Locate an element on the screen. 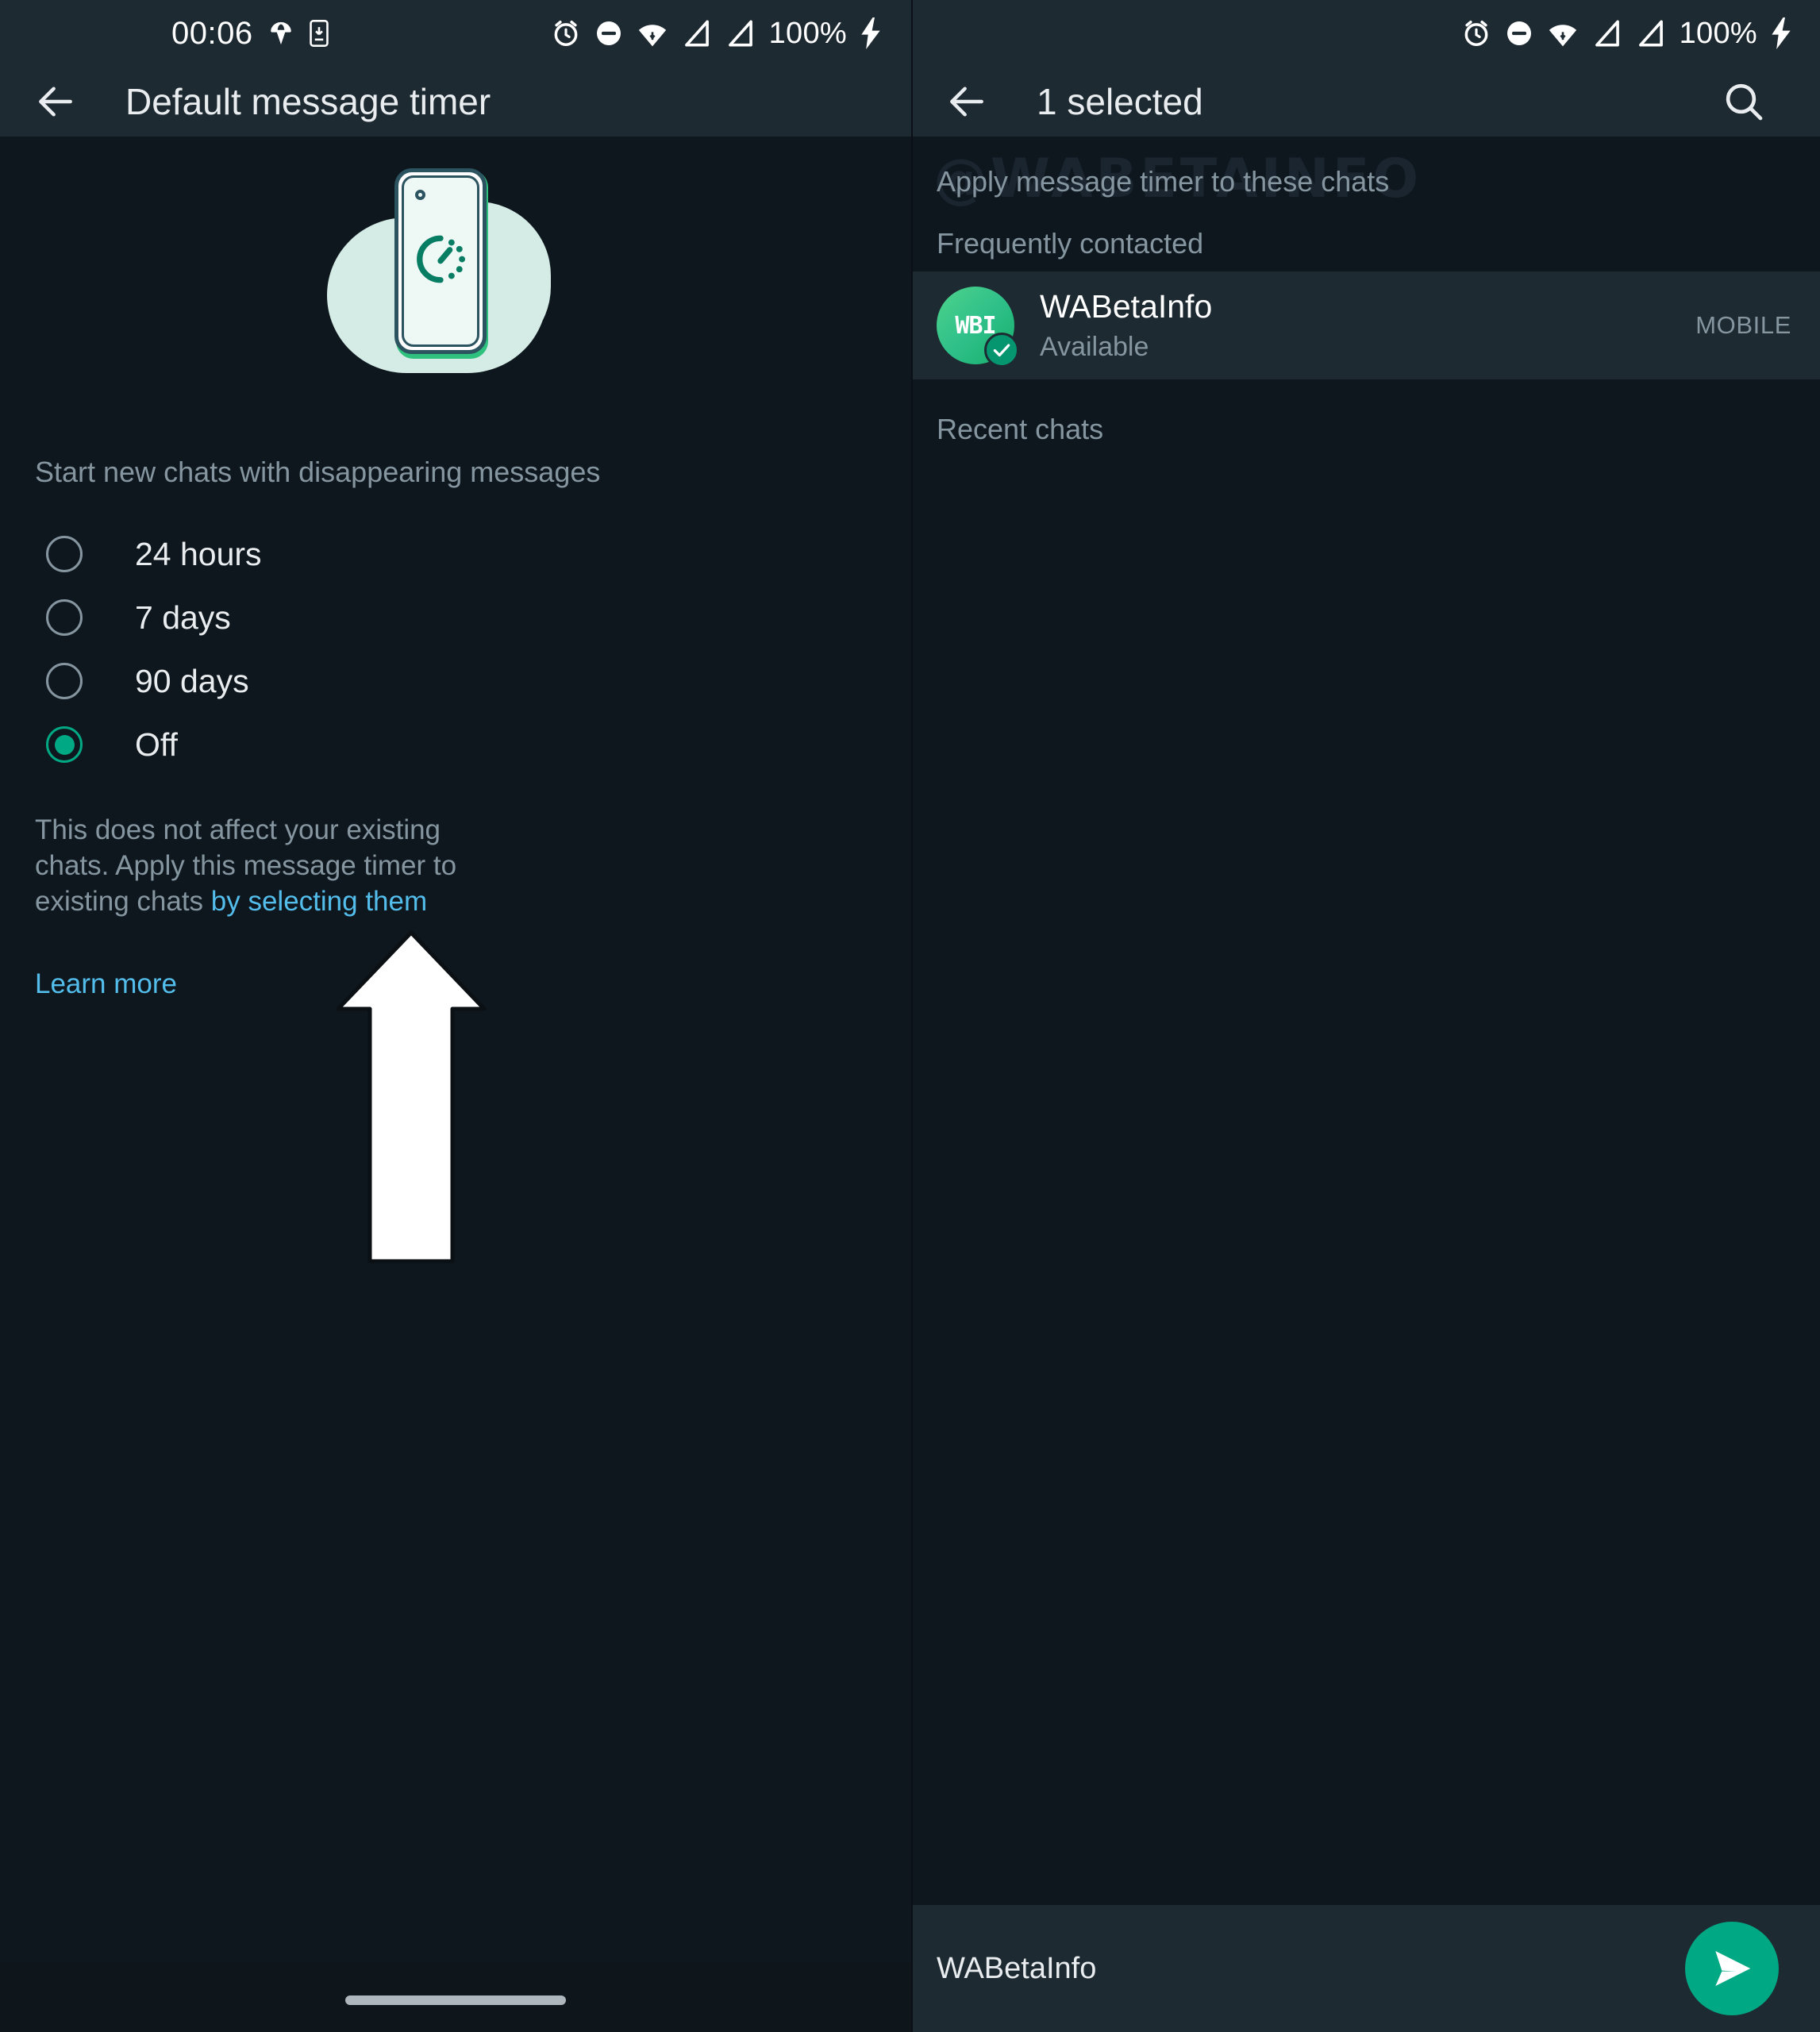 The width and height of the screenshot is (1820, 2032). right-status-bar: 100% is located at coordinates (1365, 33).